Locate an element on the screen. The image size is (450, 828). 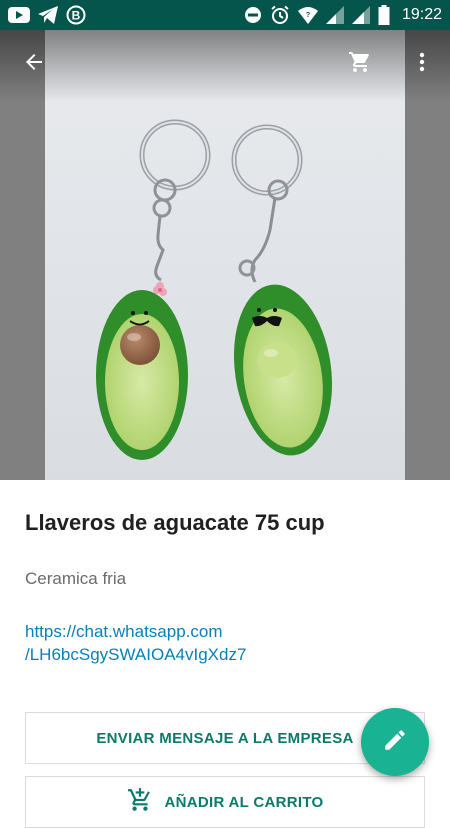
wifi-icon: ? is located at coordinates (307, 15).